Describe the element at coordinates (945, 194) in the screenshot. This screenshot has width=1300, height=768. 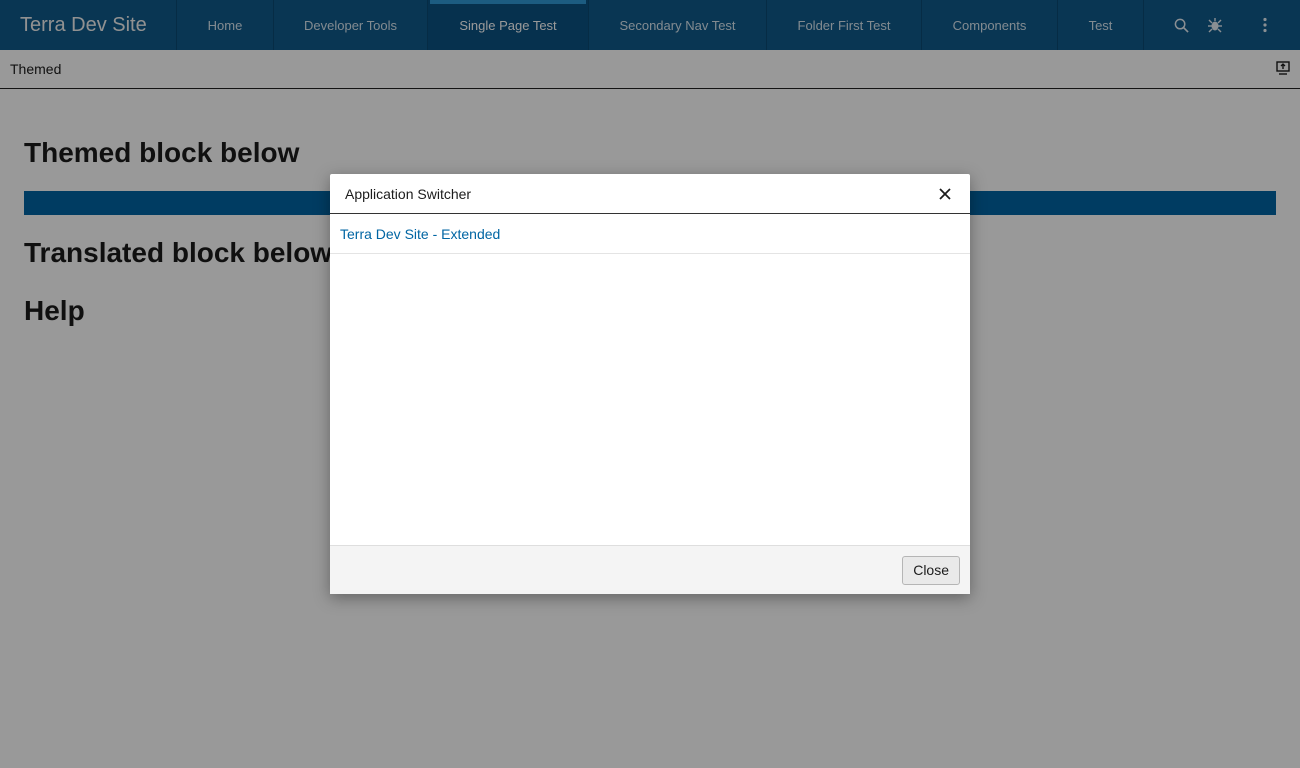
I see `close-icon` at that location.